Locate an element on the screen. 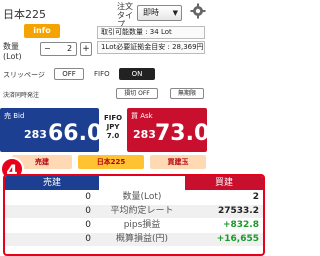 This screenshot has width=320, height=256. minus-icon: − is located at coordinates (47, 48).